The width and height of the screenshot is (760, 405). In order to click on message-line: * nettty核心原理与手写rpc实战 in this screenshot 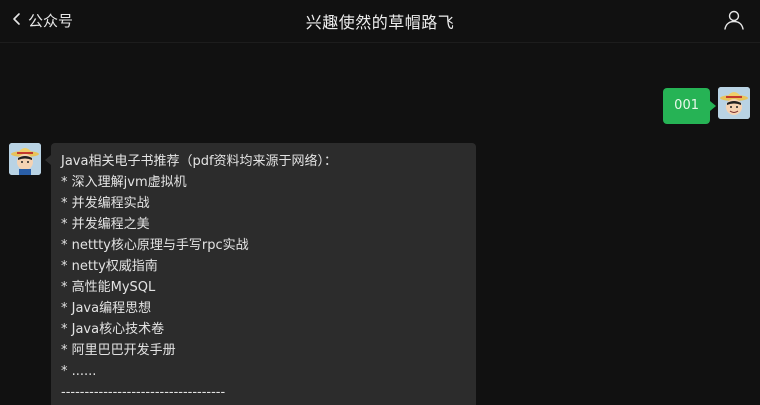, I will do `click(155, 245)`.